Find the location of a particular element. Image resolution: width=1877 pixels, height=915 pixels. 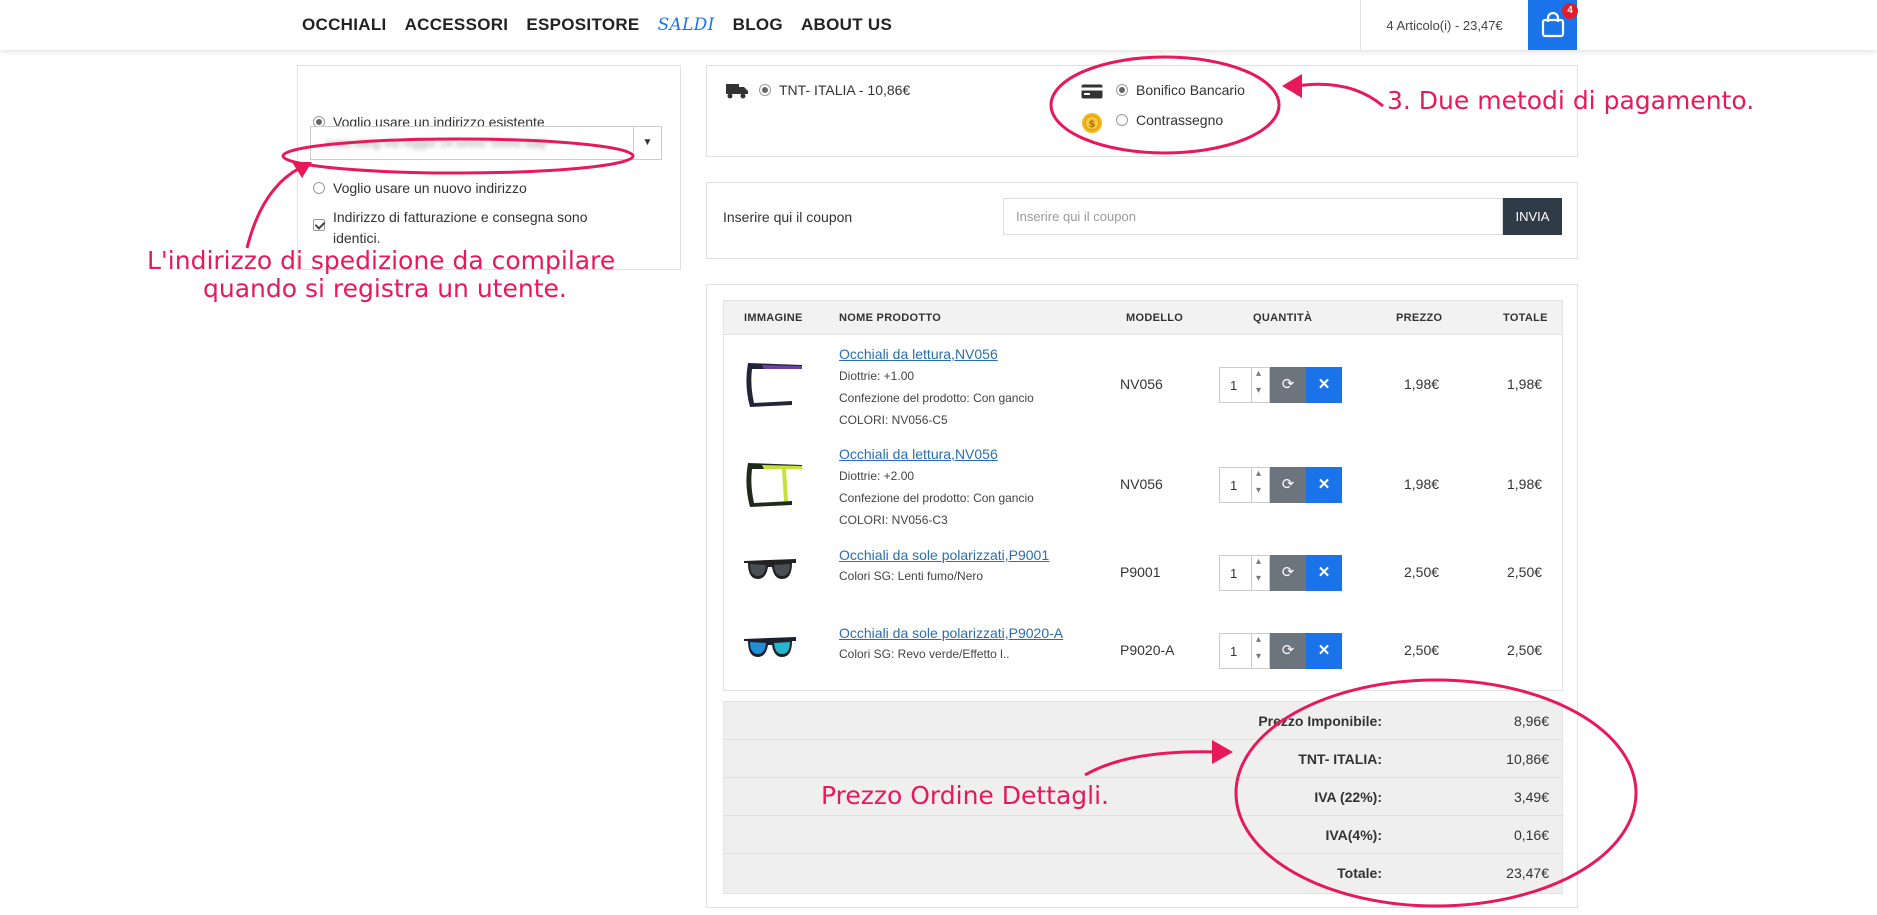

payment-annotation: 3. Due metodi di pagamento. is located at coordinates (1571, 100).